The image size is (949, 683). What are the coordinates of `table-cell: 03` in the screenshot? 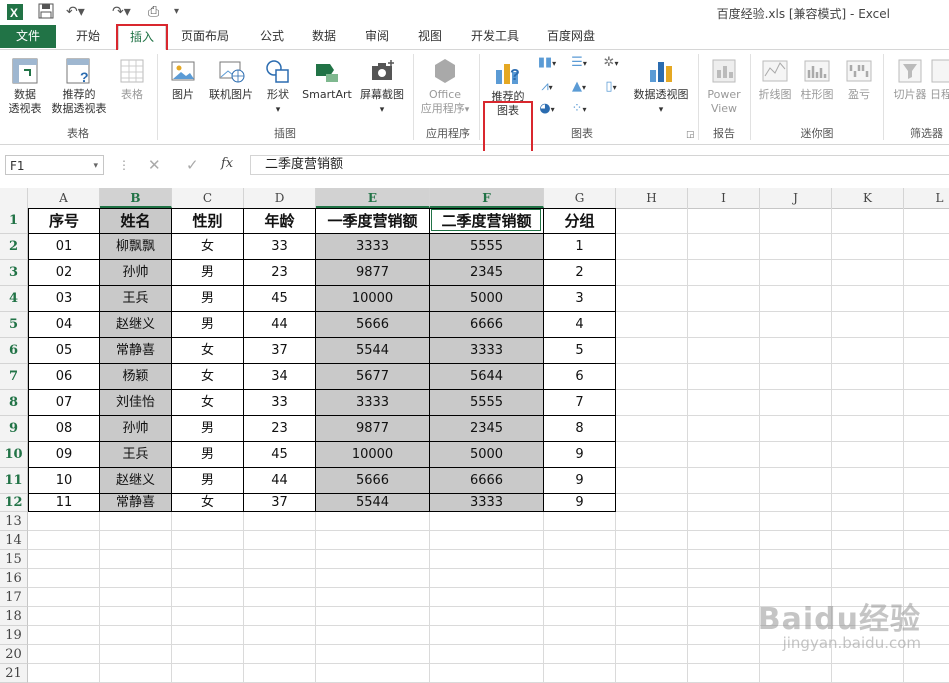 It's located at (64, 299).